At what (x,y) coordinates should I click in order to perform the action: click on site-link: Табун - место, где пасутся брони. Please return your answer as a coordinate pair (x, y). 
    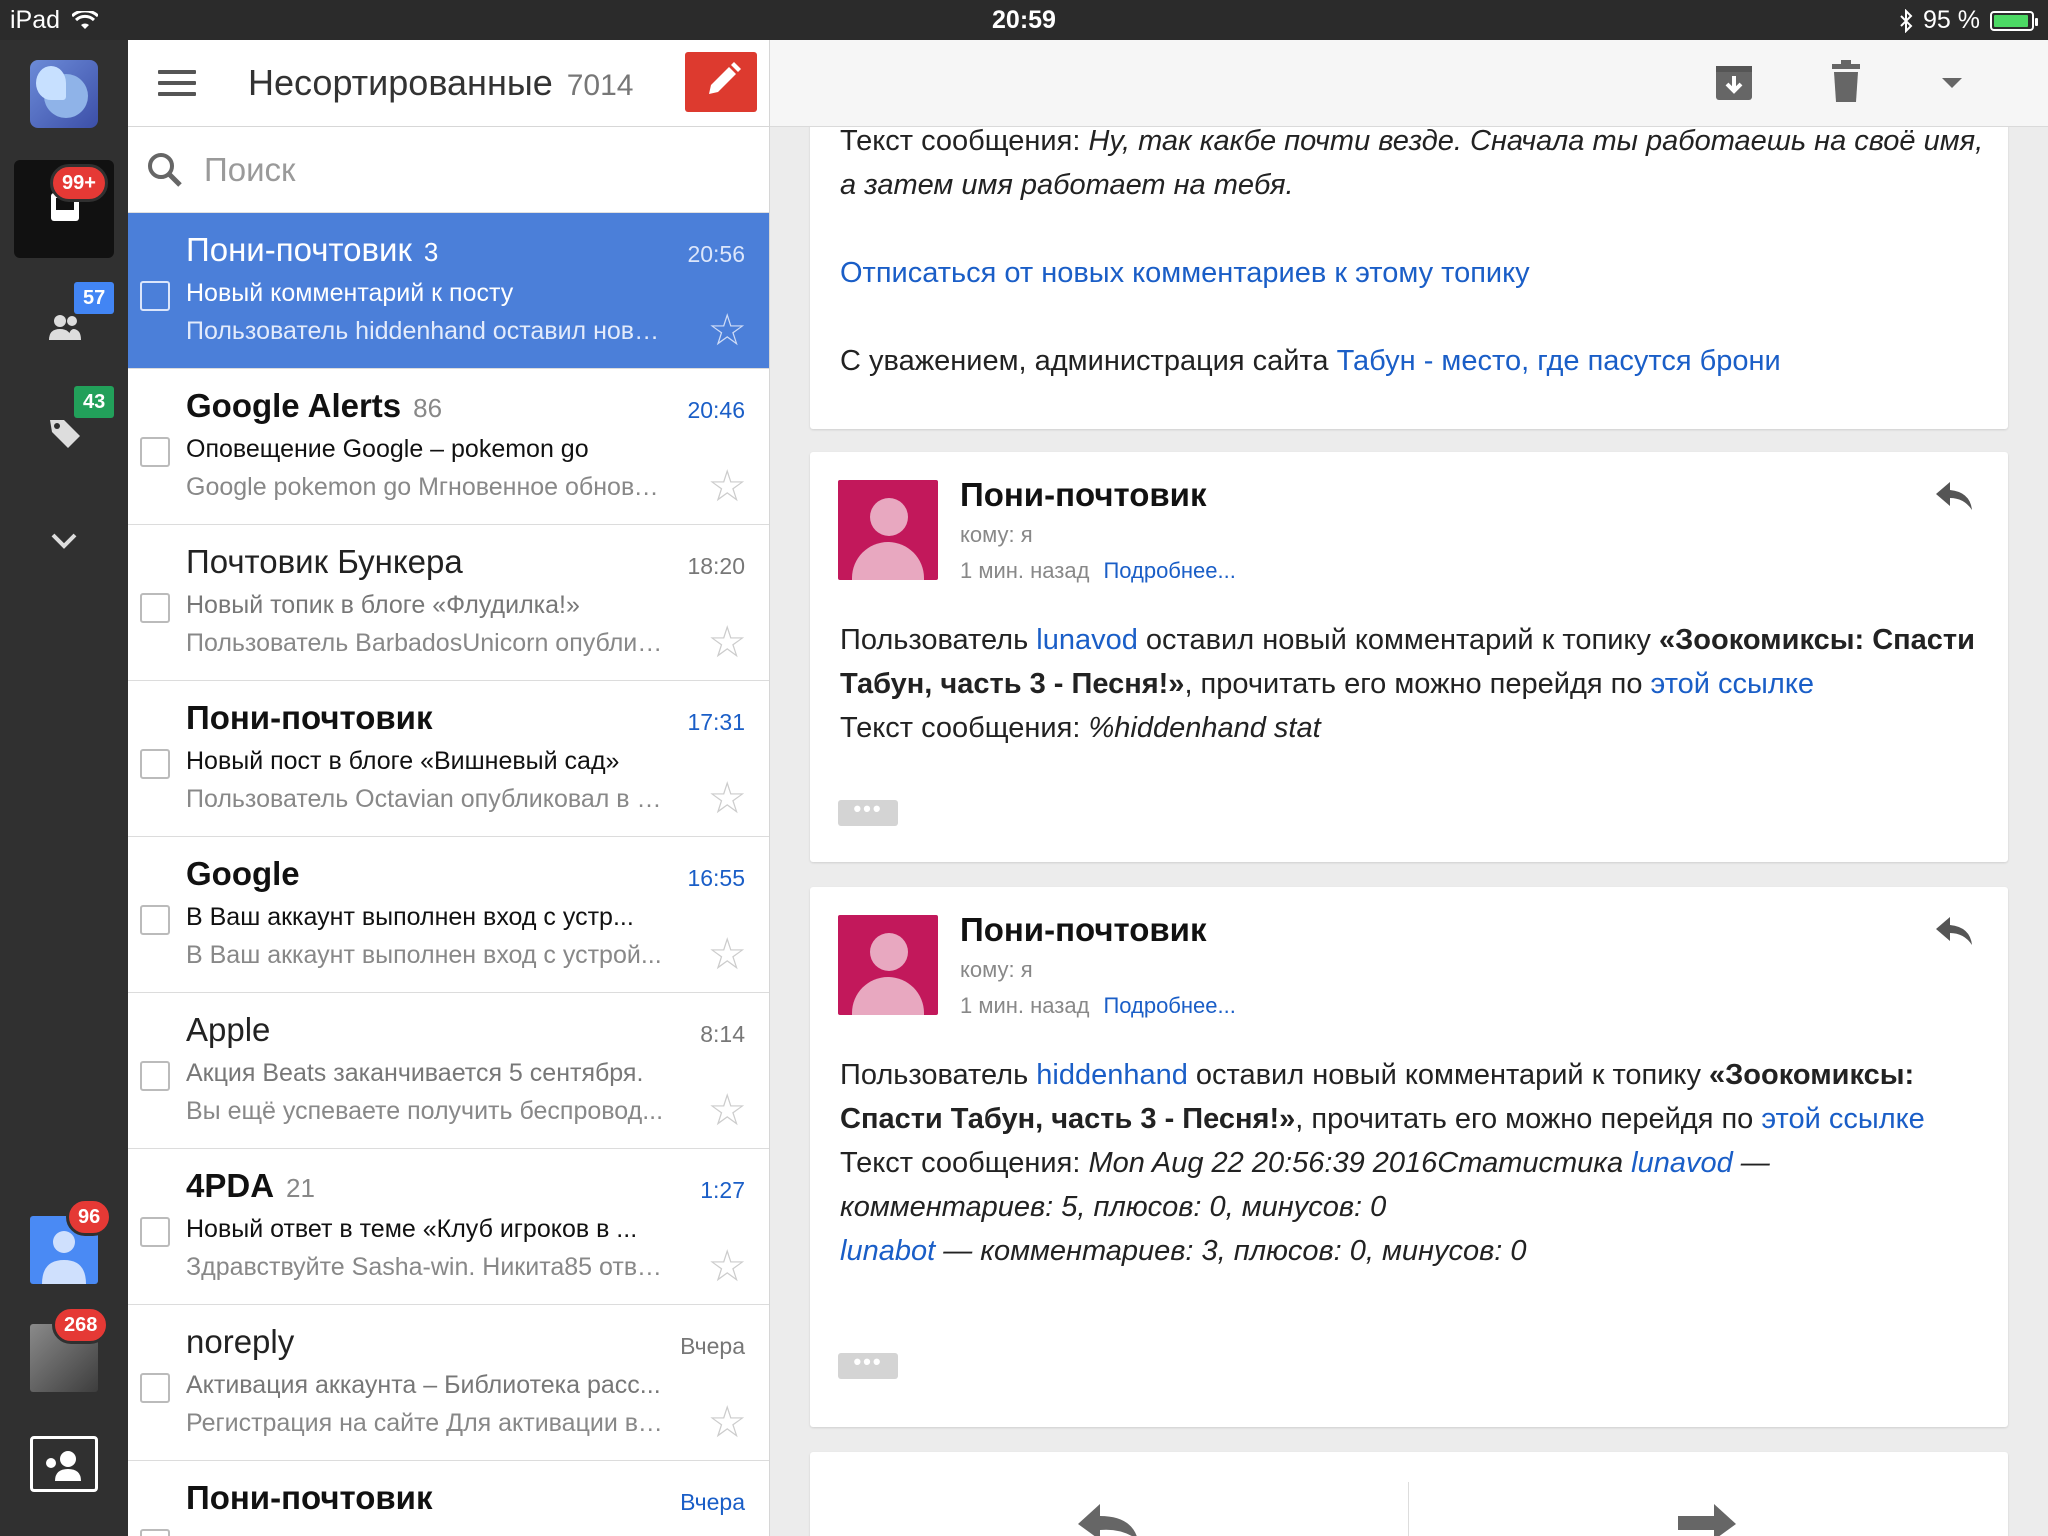
    Looking at the image, I should click on (1559, 361).